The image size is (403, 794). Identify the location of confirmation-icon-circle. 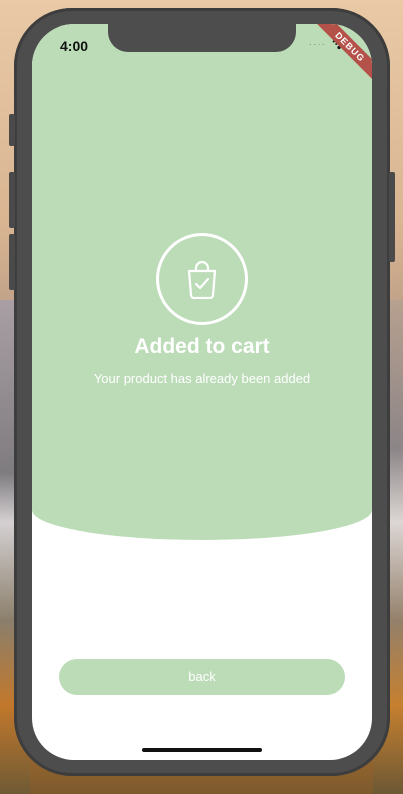
(202, 279).